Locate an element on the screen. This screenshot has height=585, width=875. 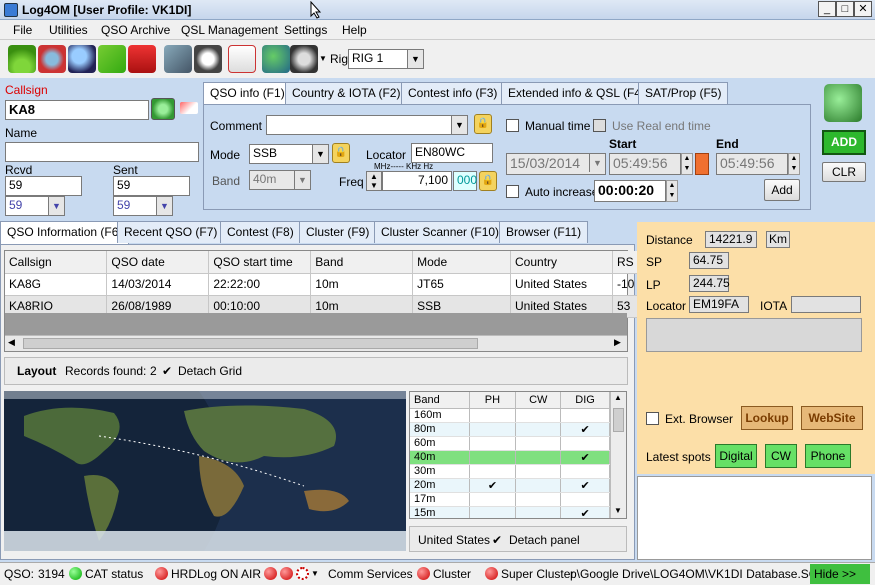
cell-start-time: 22:22:00 is located at coordinates (260, 284).